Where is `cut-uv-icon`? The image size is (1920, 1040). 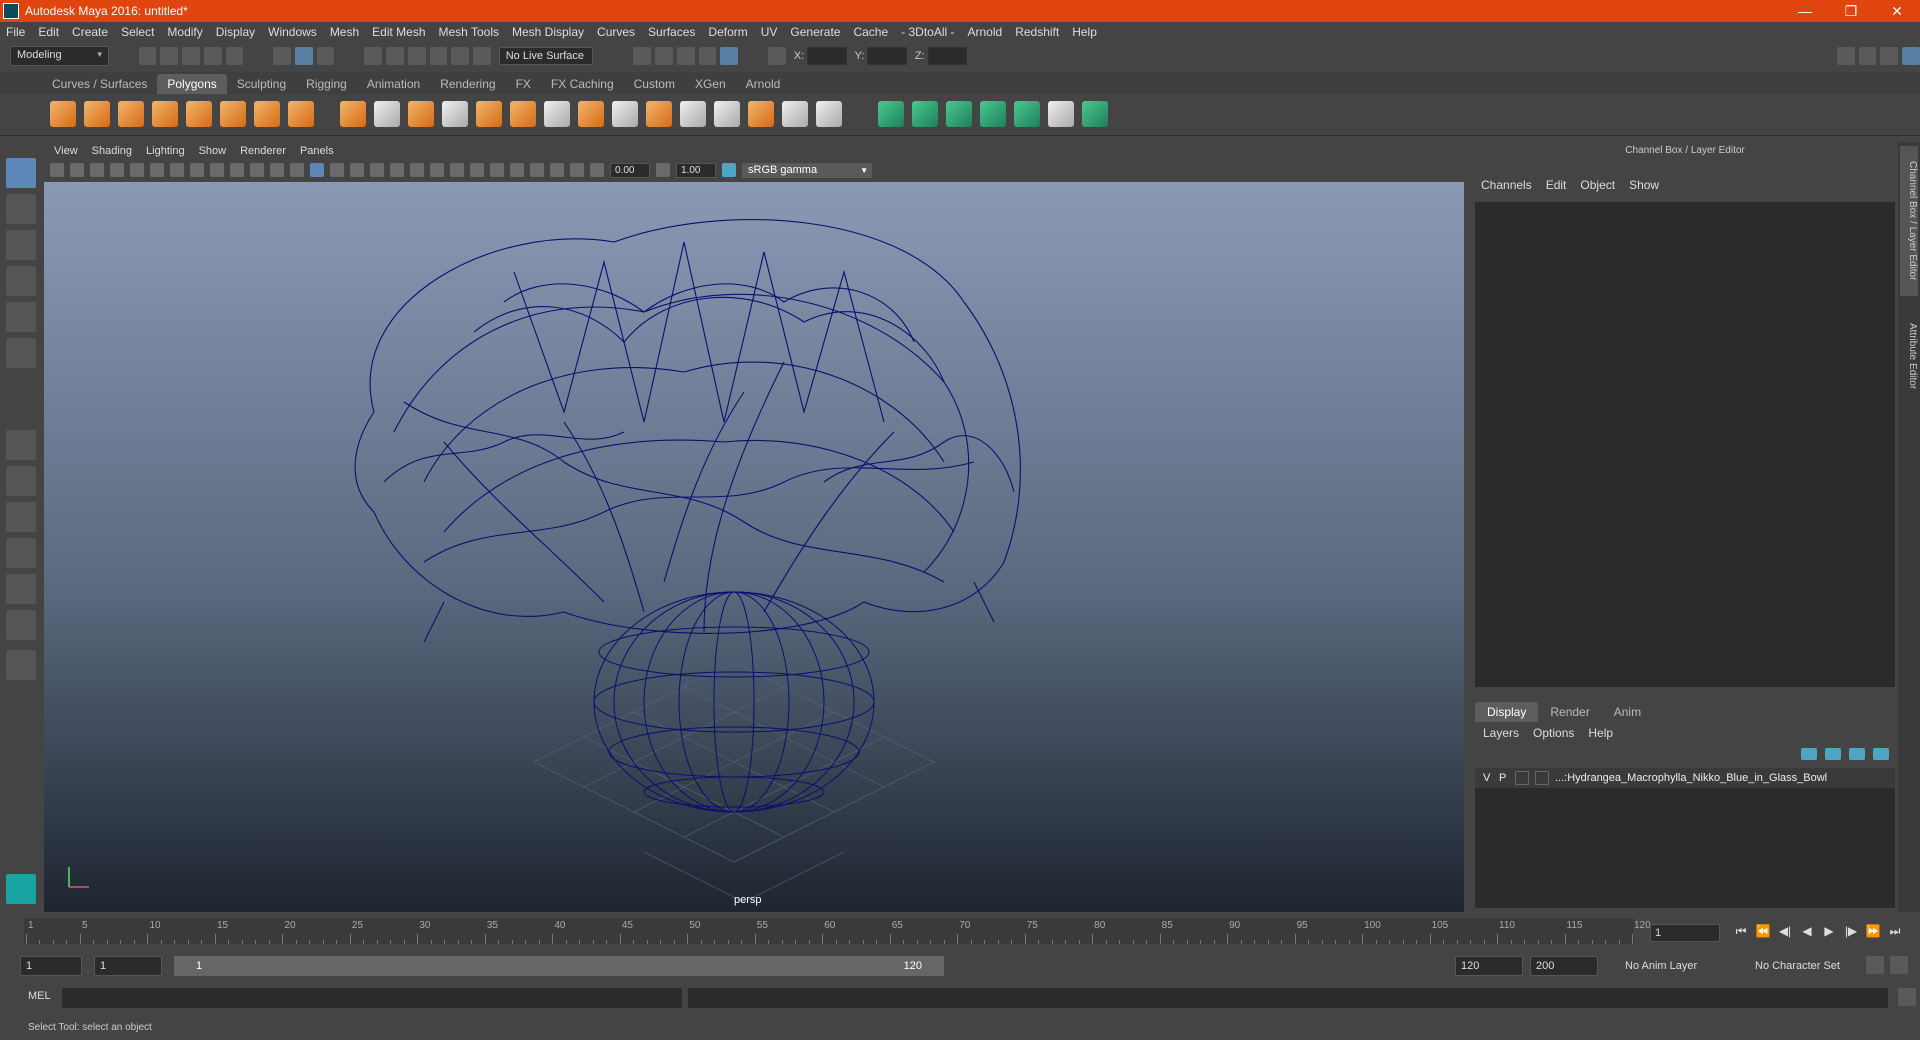 cut-uv-icon is located at coordinates (1095, 114).